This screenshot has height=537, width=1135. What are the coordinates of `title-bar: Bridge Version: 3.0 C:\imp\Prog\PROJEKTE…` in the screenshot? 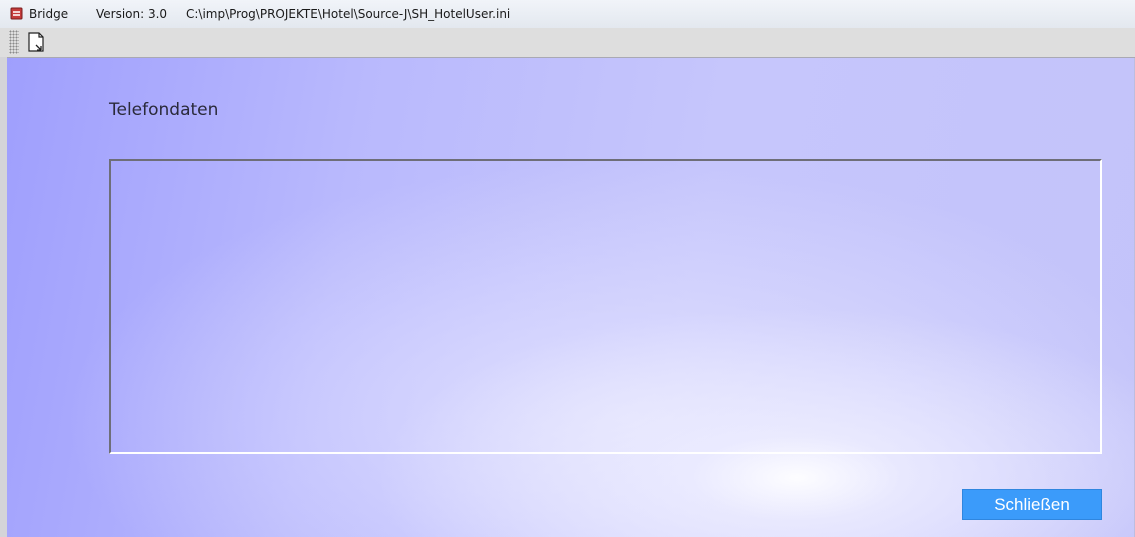 It's located at (567, 14).